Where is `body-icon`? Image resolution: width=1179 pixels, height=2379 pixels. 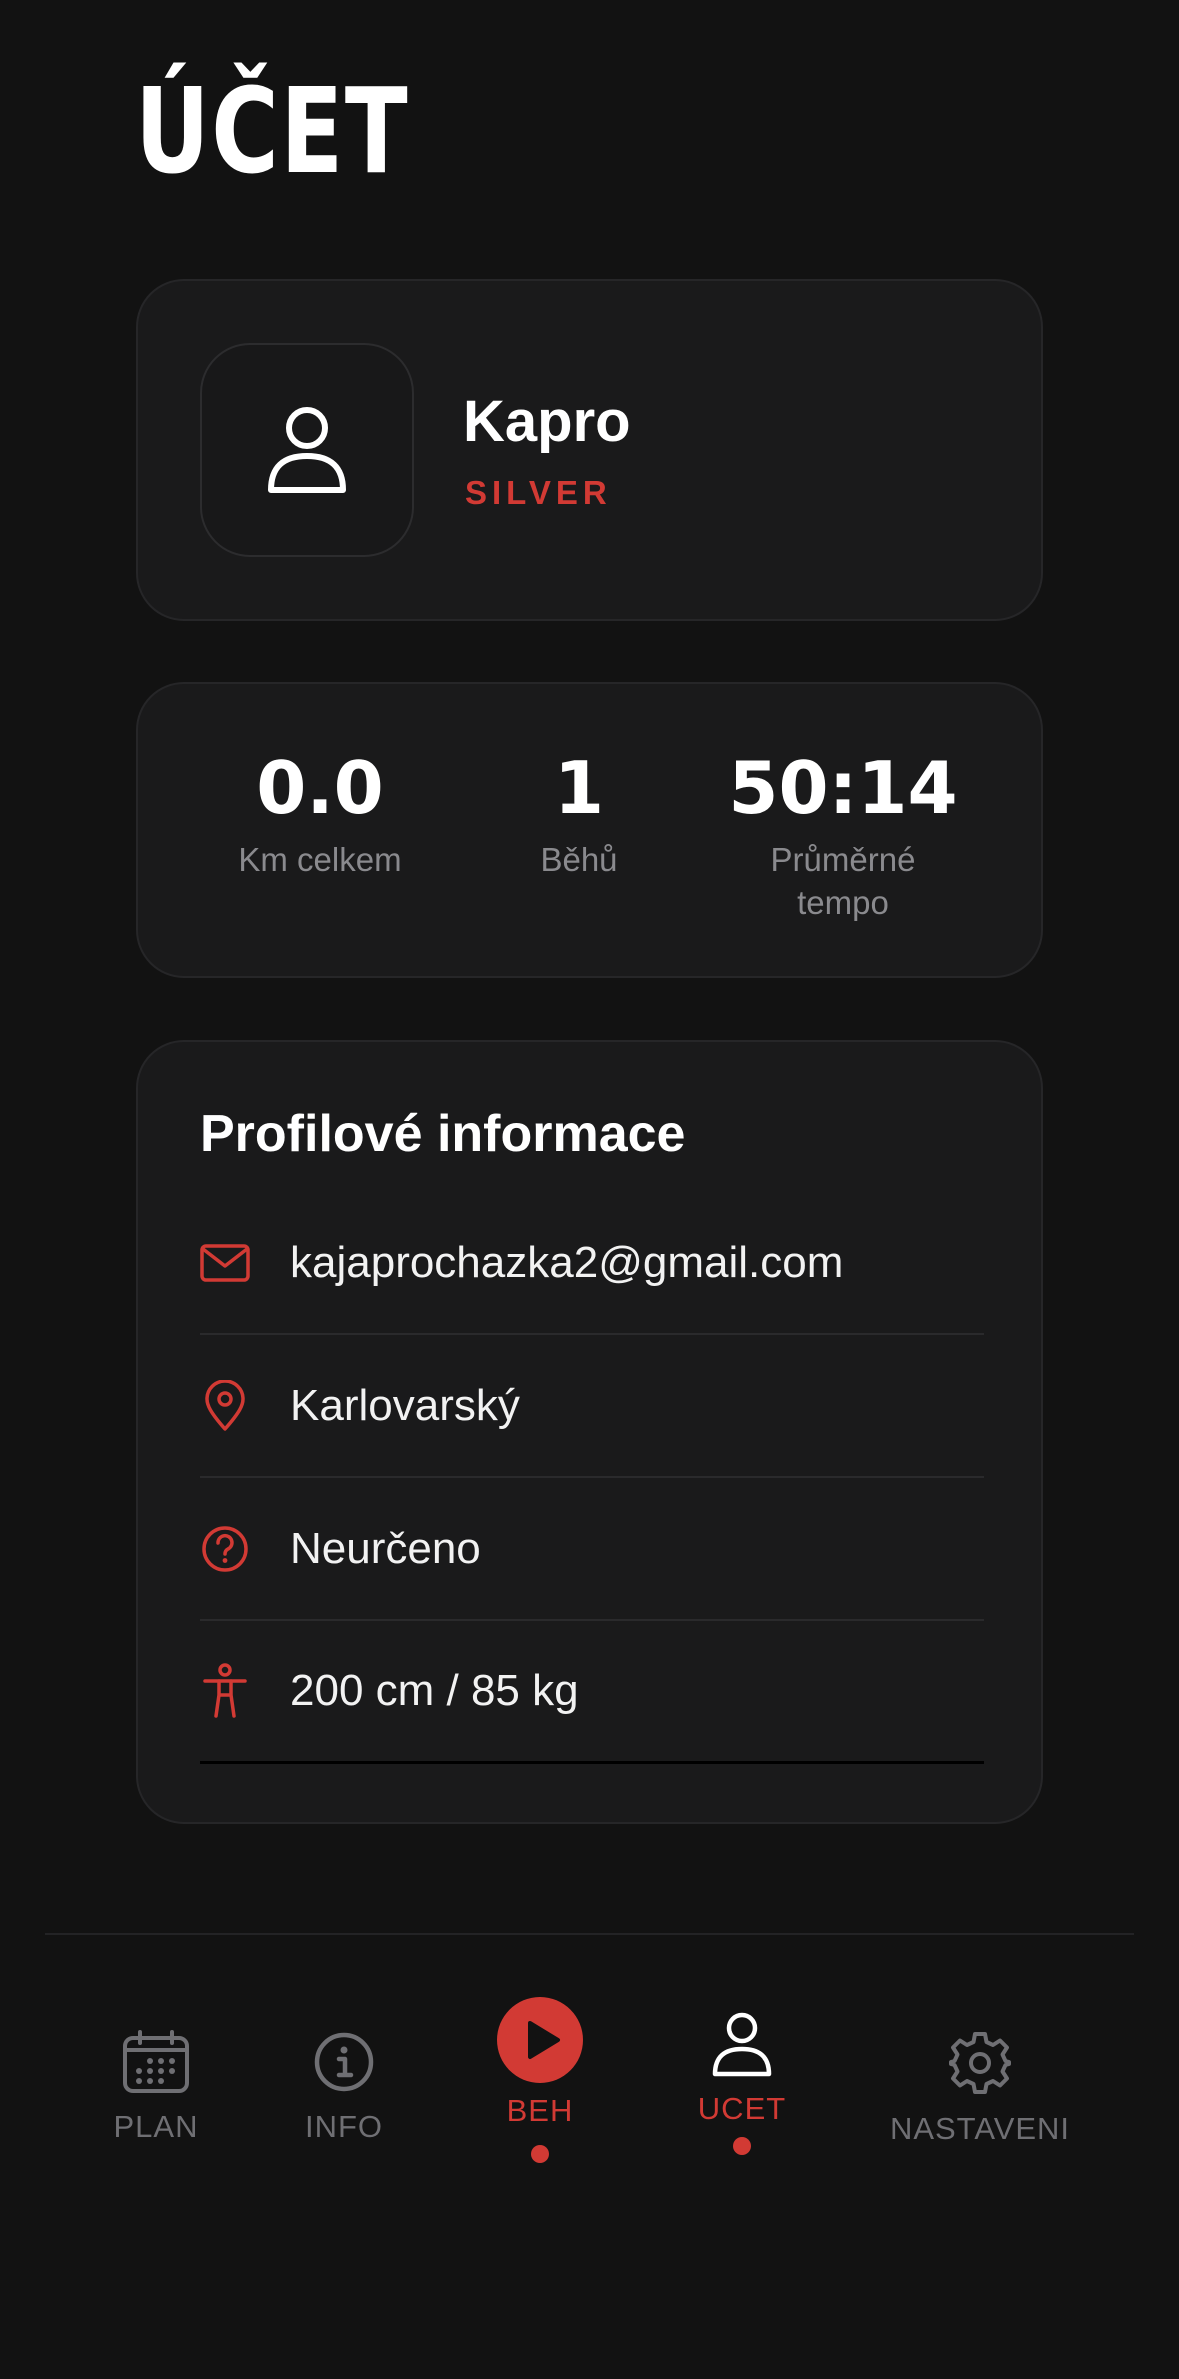 body-icon is located at coordinates (245, 1691).